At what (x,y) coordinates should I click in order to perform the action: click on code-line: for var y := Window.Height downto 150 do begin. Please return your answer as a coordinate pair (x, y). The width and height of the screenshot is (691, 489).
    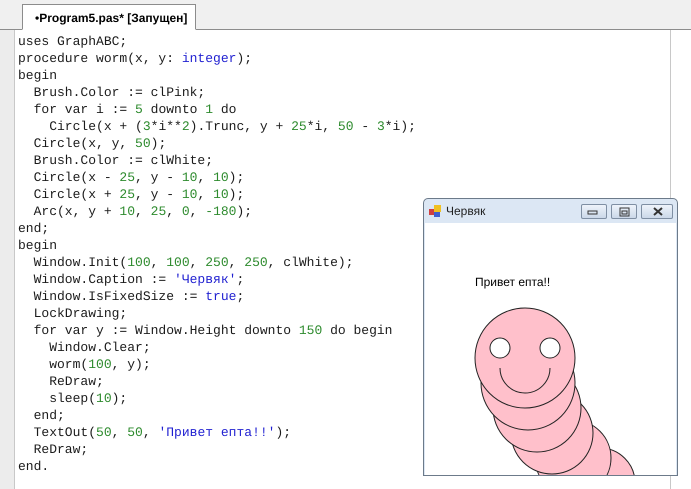
    Looking at the image, I should click on (212, 330).